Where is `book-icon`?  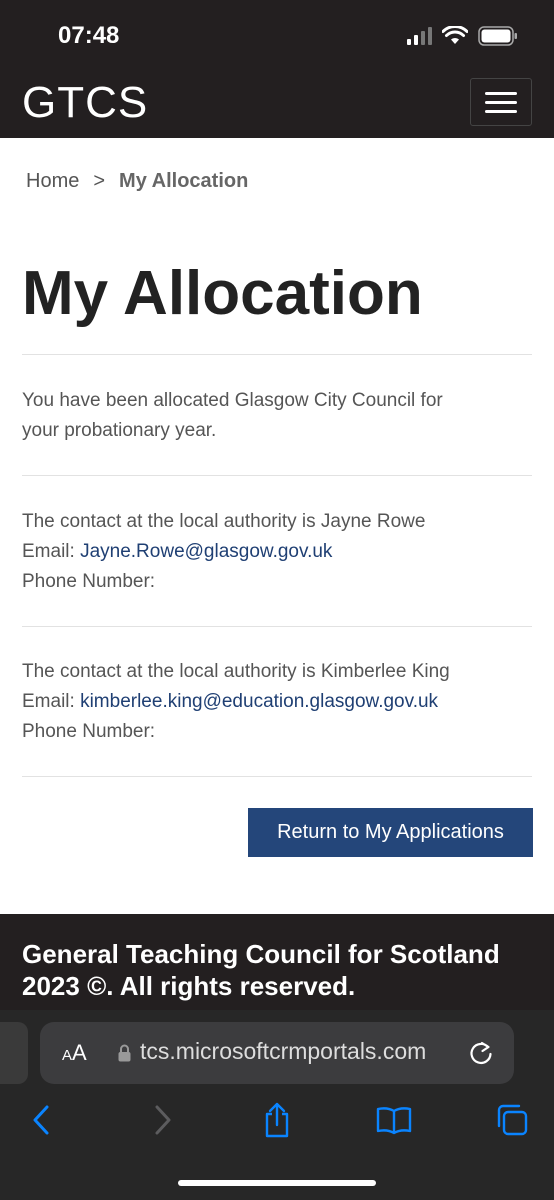
book-icon is located at coordinates (394, 1121).